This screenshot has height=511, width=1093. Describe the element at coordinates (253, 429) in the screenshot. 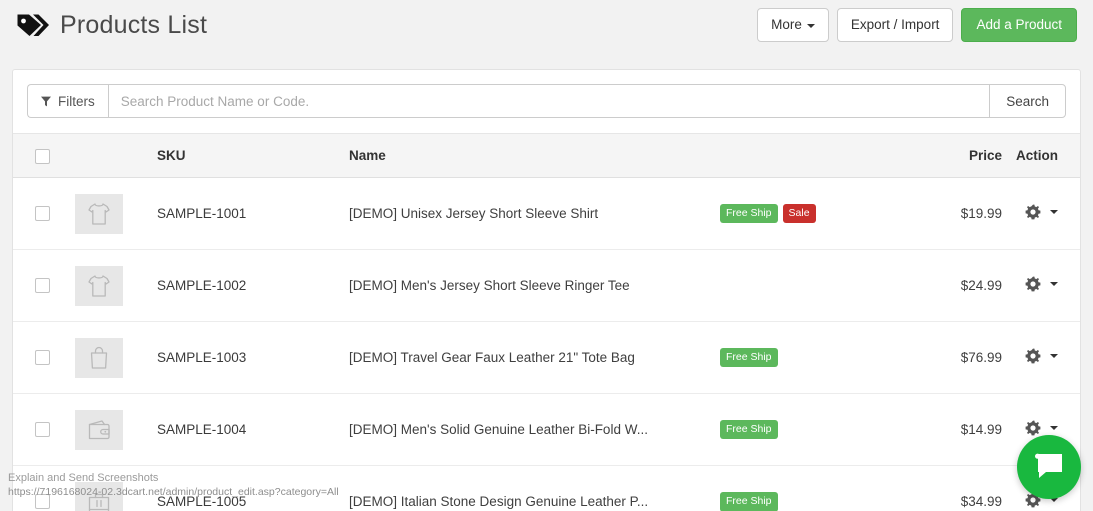

I see `row-sku-cell: SAMPLE-1004` at that location.